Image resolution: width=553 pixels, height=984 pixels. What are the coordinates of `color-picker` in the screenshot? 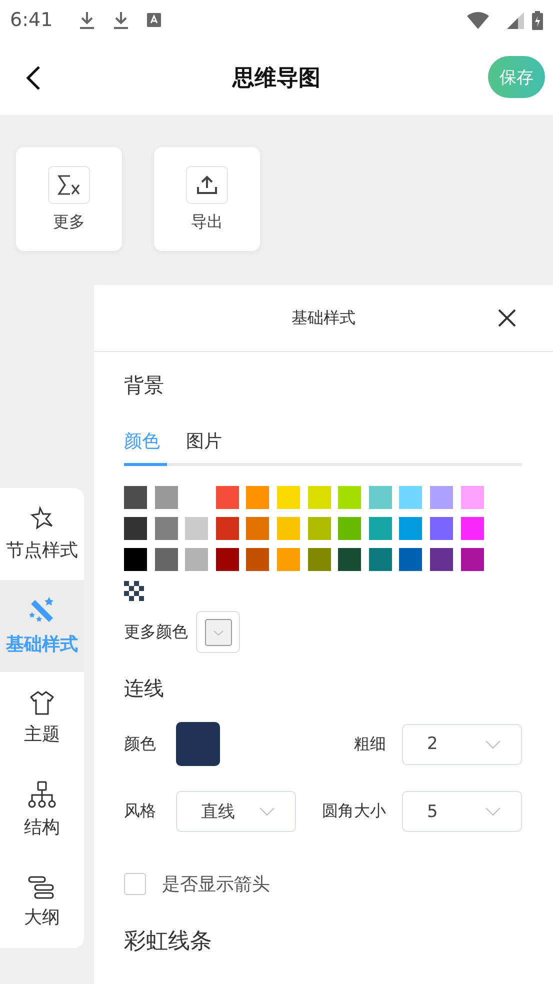 It's located at (218, 632).